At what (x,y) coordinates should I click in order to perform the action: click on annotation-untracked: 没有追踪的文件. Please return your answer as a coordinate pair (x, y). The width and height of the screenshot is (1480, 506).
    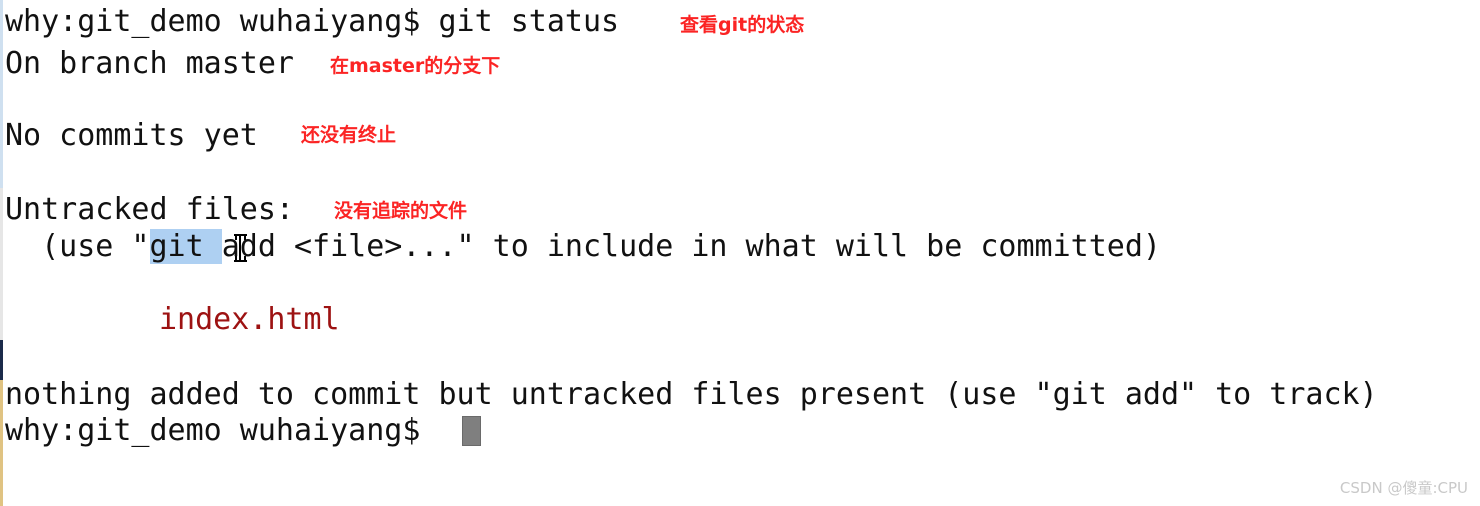
    Looking at the image, I should click on (401, 211).